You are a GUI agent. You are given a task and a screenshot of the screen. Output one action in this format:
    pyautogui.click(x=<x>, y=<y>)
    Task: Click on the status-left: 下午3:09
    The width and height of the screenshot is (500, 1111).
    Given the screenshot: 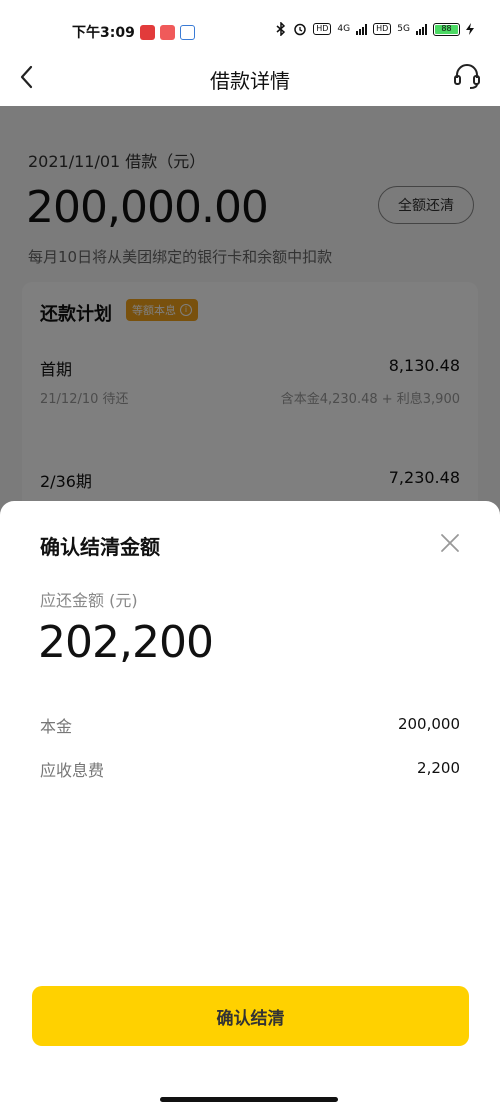 What is the action you would take?
    pyautogui.click(x=133, y=32)
    